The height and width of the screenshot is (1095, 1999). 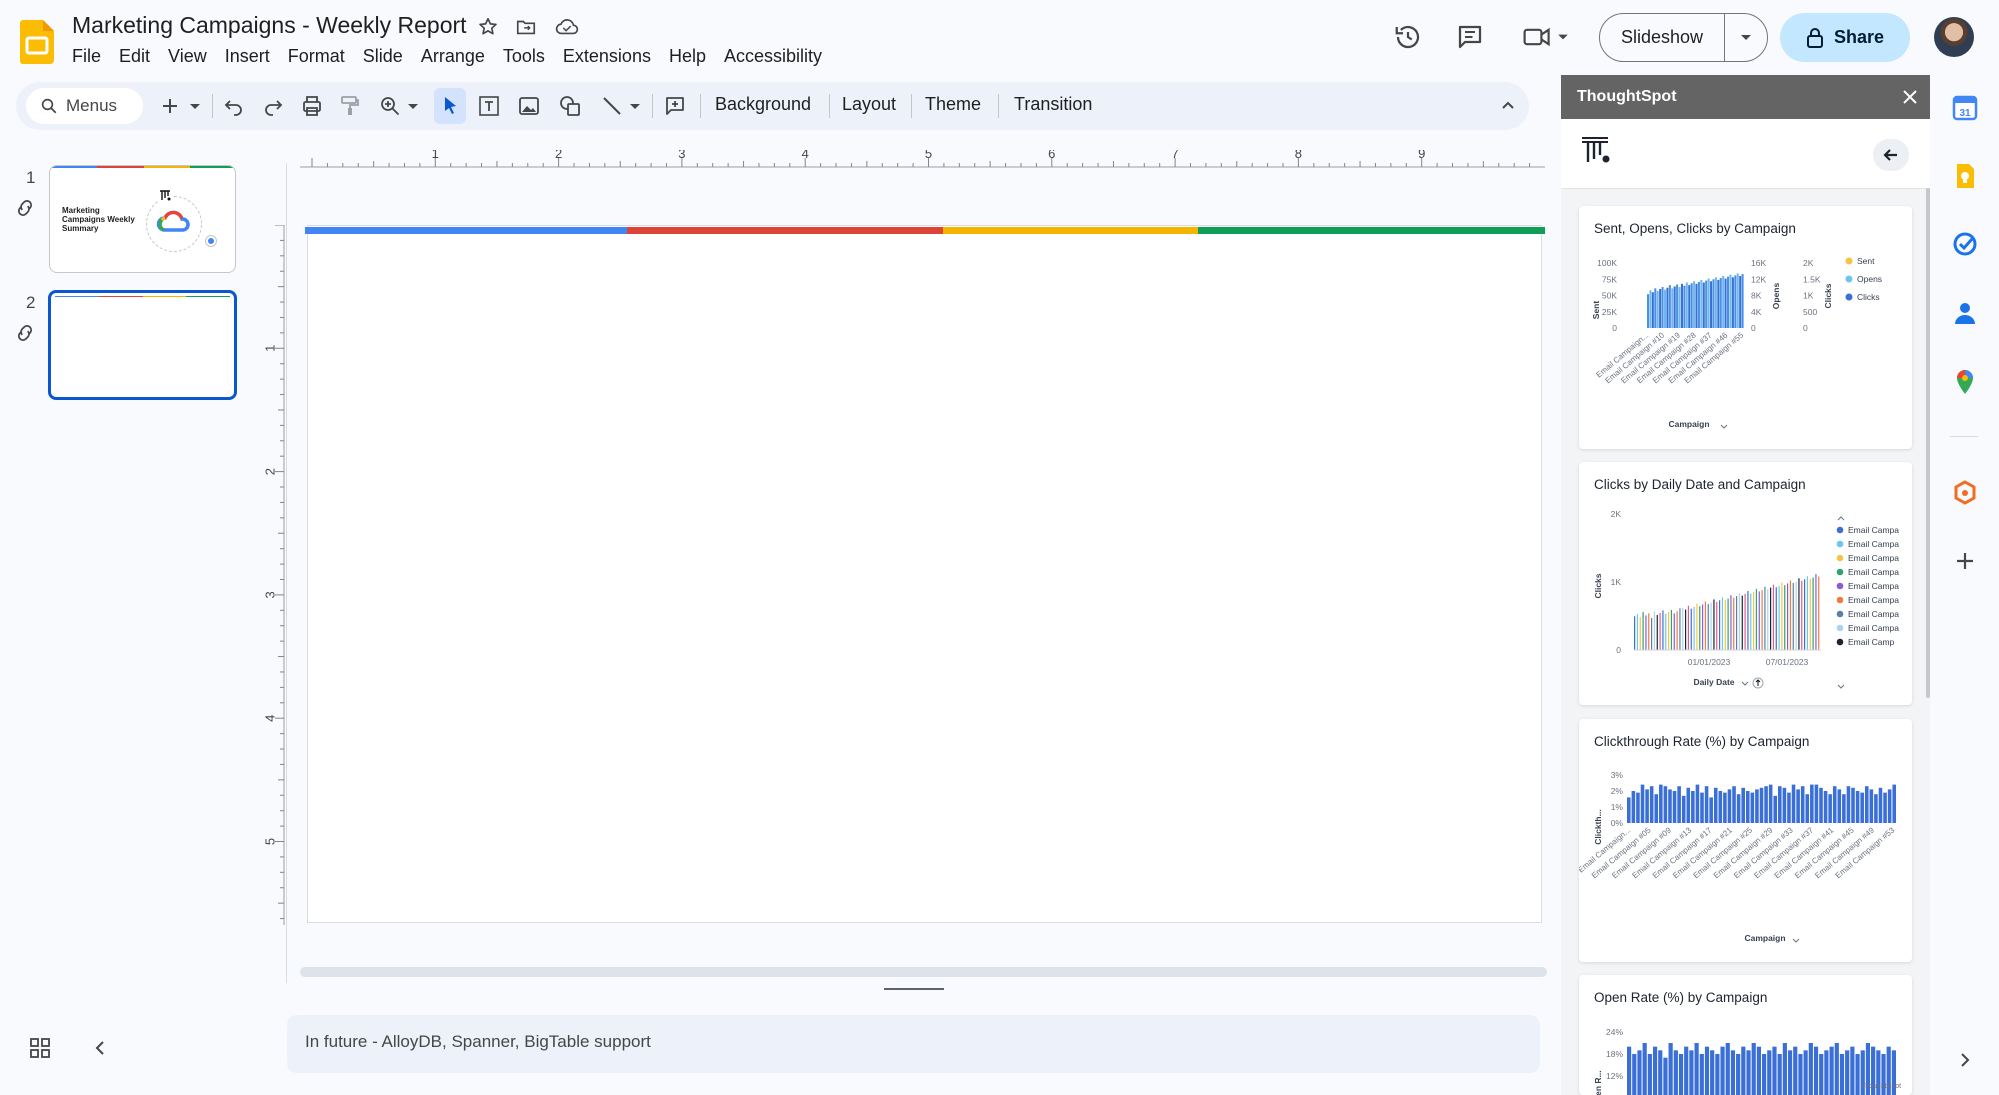 What do you see at coordinates (390, 106) in the screenshot?
I see `zoom-icon` at bounding box center [390, 106].